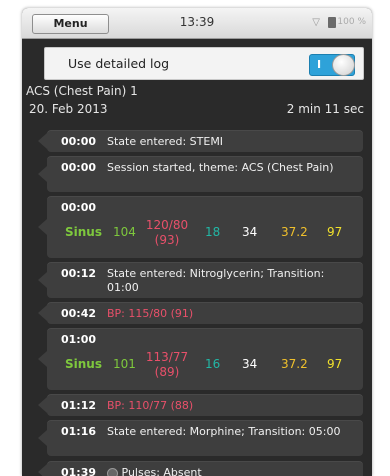 The image size is (390, 476). Describe the element at coordinates (119, 63) in the screenshot. I see `detailed-log-label: Use detailed log` at that location.